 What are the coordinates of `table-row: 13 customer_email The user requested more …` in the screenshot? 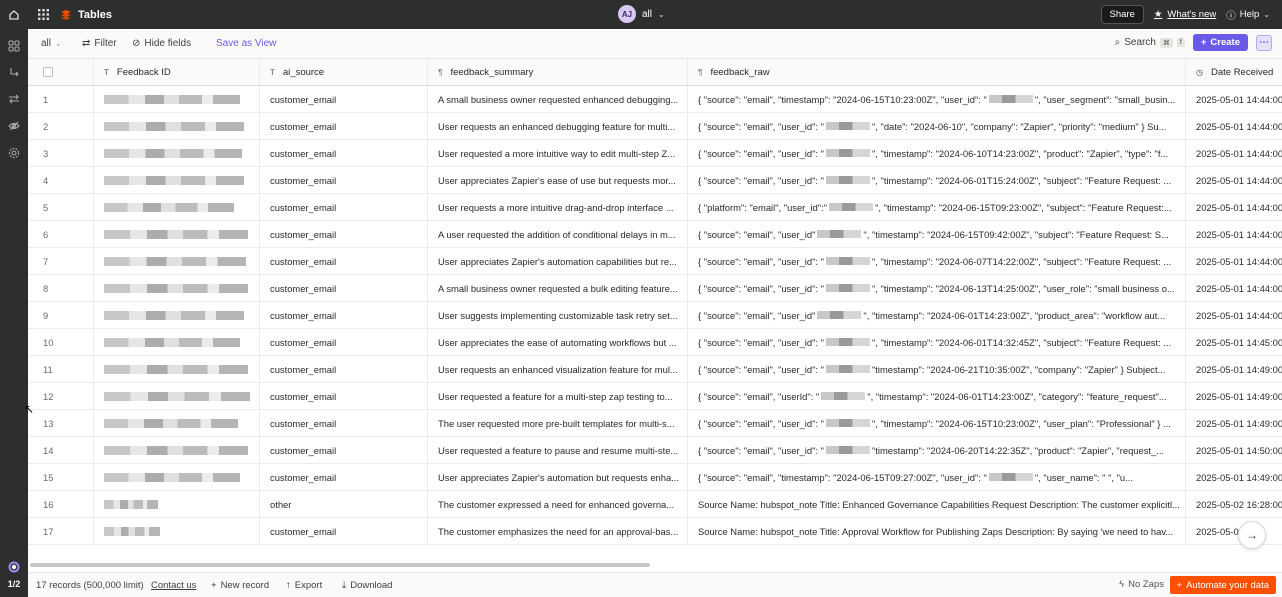 It's located at (655, 423).